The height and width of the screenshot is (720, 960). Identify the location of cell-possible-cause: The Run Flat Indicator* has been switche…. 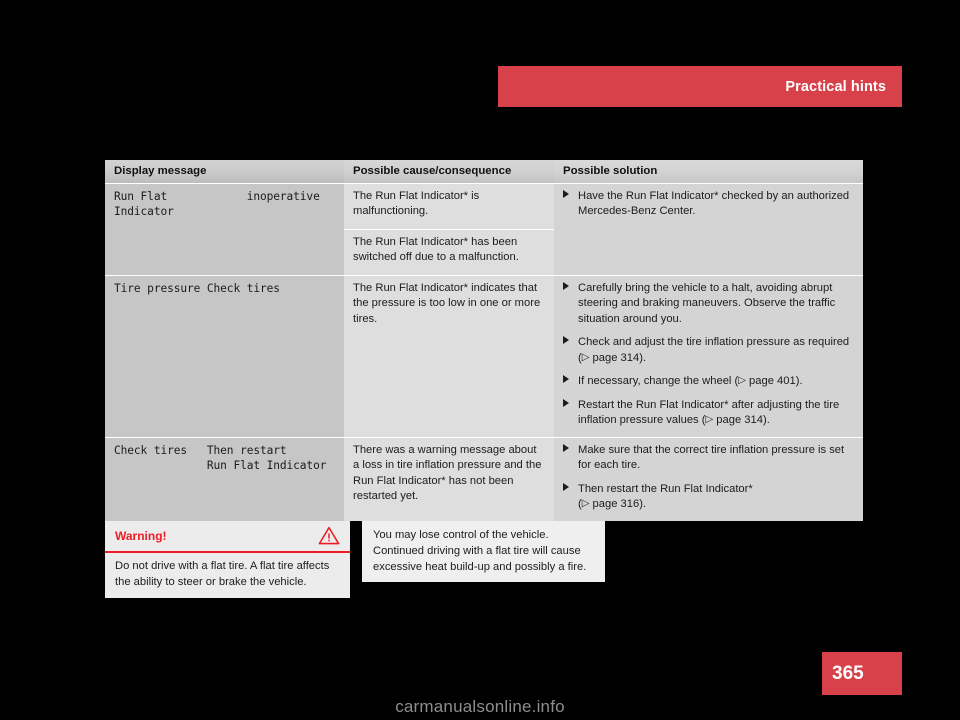
(449, 252).